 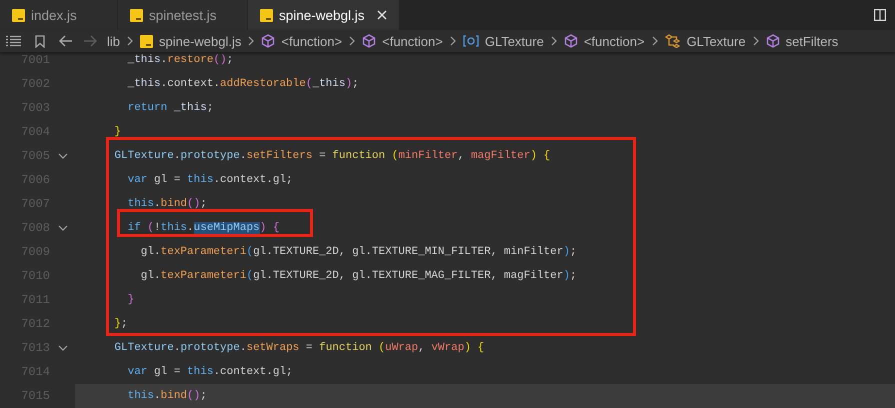 I want to click on code-line: _this.restore();, so click(x=180, y=60).